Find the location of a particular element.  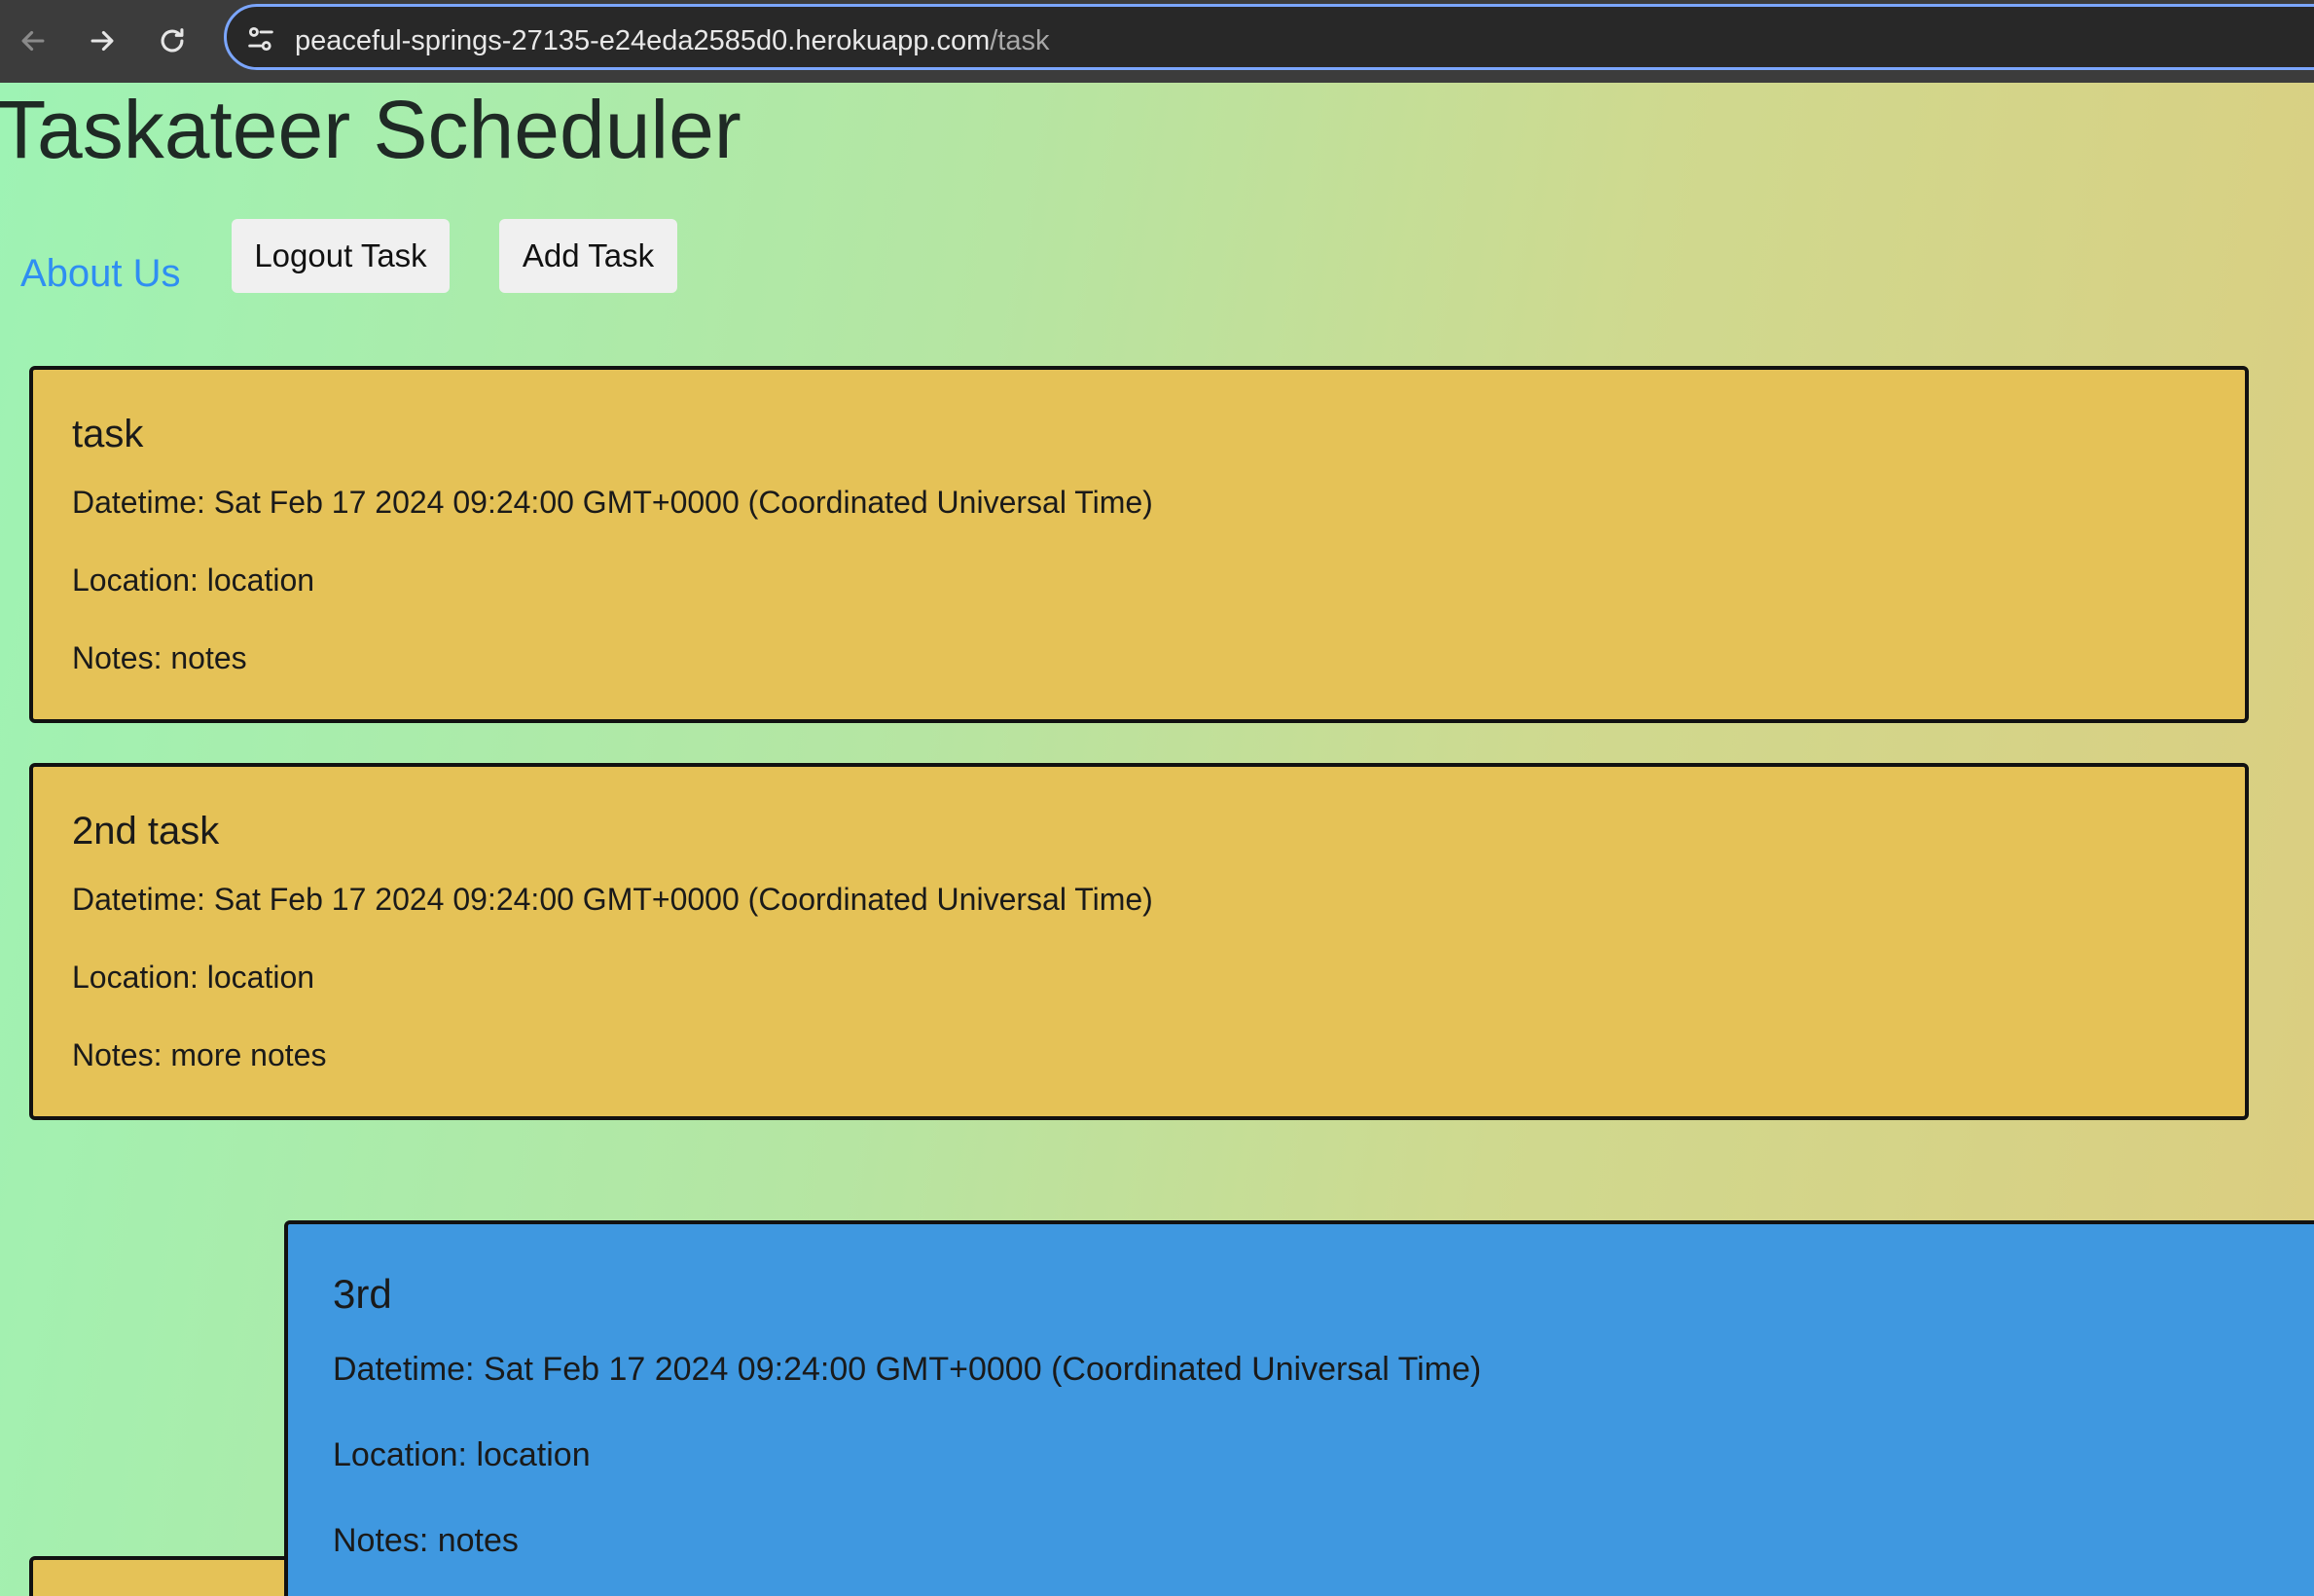

task-title: 2nd task is located at coordinates (146, 831).